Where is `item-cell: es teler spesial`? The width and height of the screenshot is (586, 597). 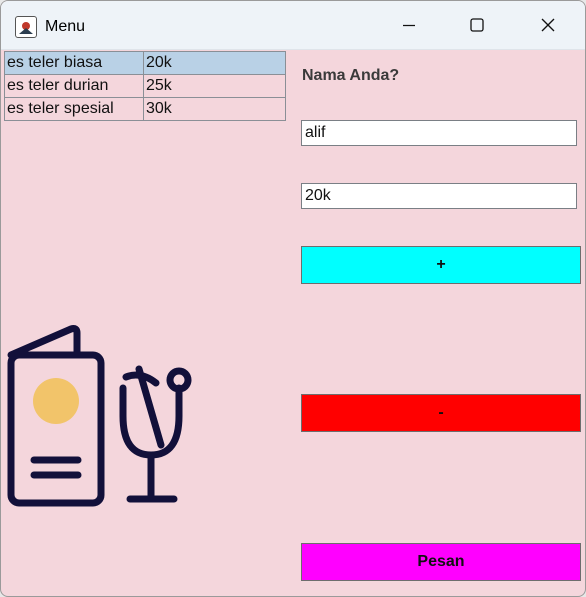 item-cell: es teler spesial is located at coordinates (74, 109).